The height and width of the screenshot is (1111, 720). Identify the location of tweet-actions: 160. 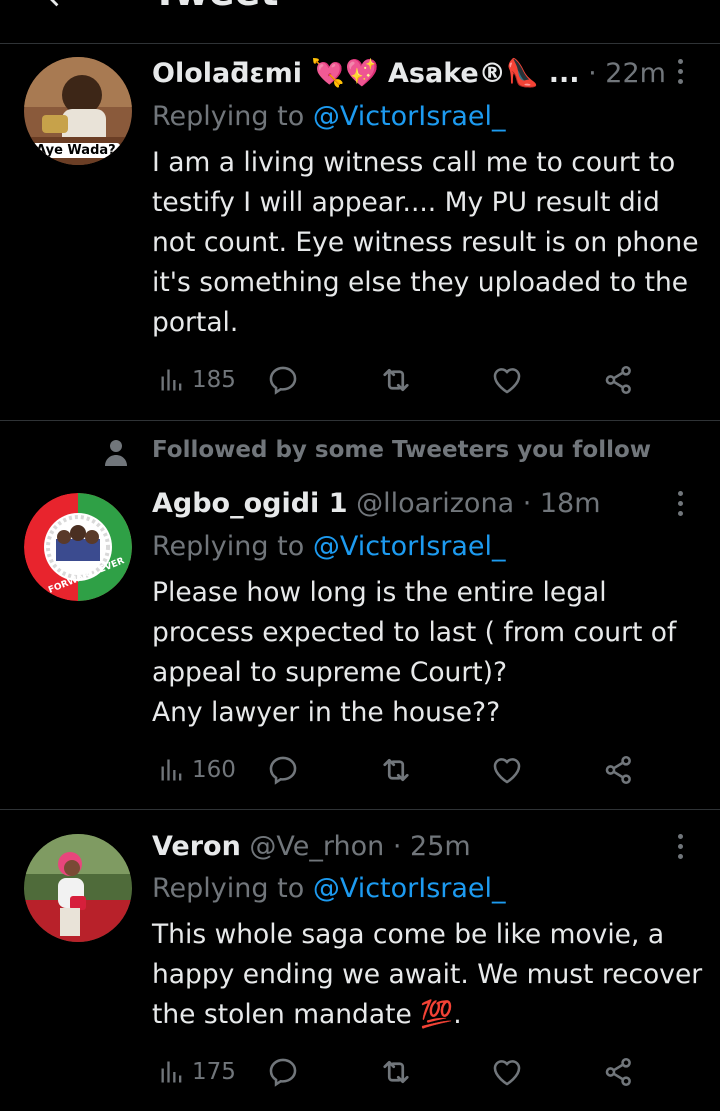
(402, 770).